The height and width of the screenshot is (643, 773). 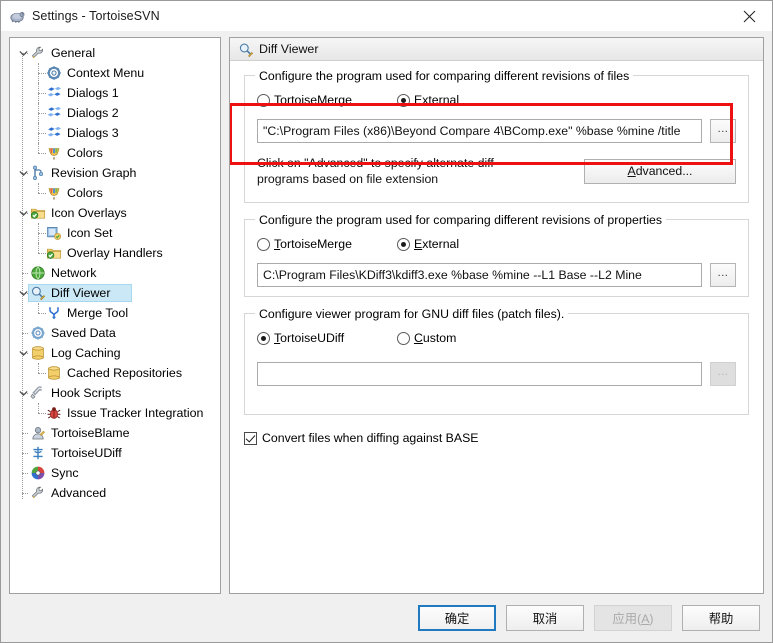 I want to click on sidebar-item-dialogs-2: Dialogs 2, so click(x=115, y=113).